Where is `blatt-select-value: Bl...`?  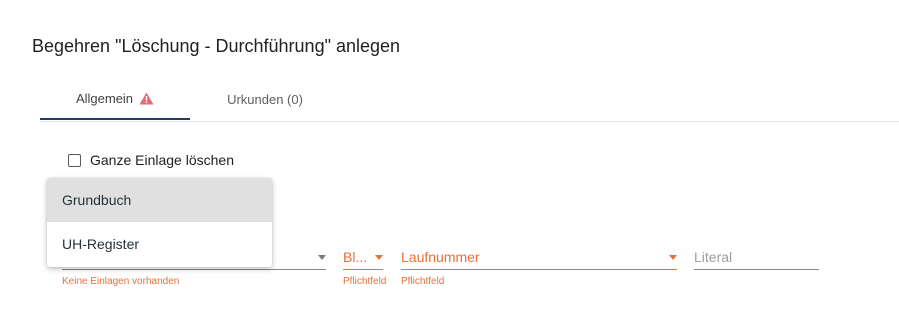 blatt-select-value: Bl... is located at coordinates (355, 257).